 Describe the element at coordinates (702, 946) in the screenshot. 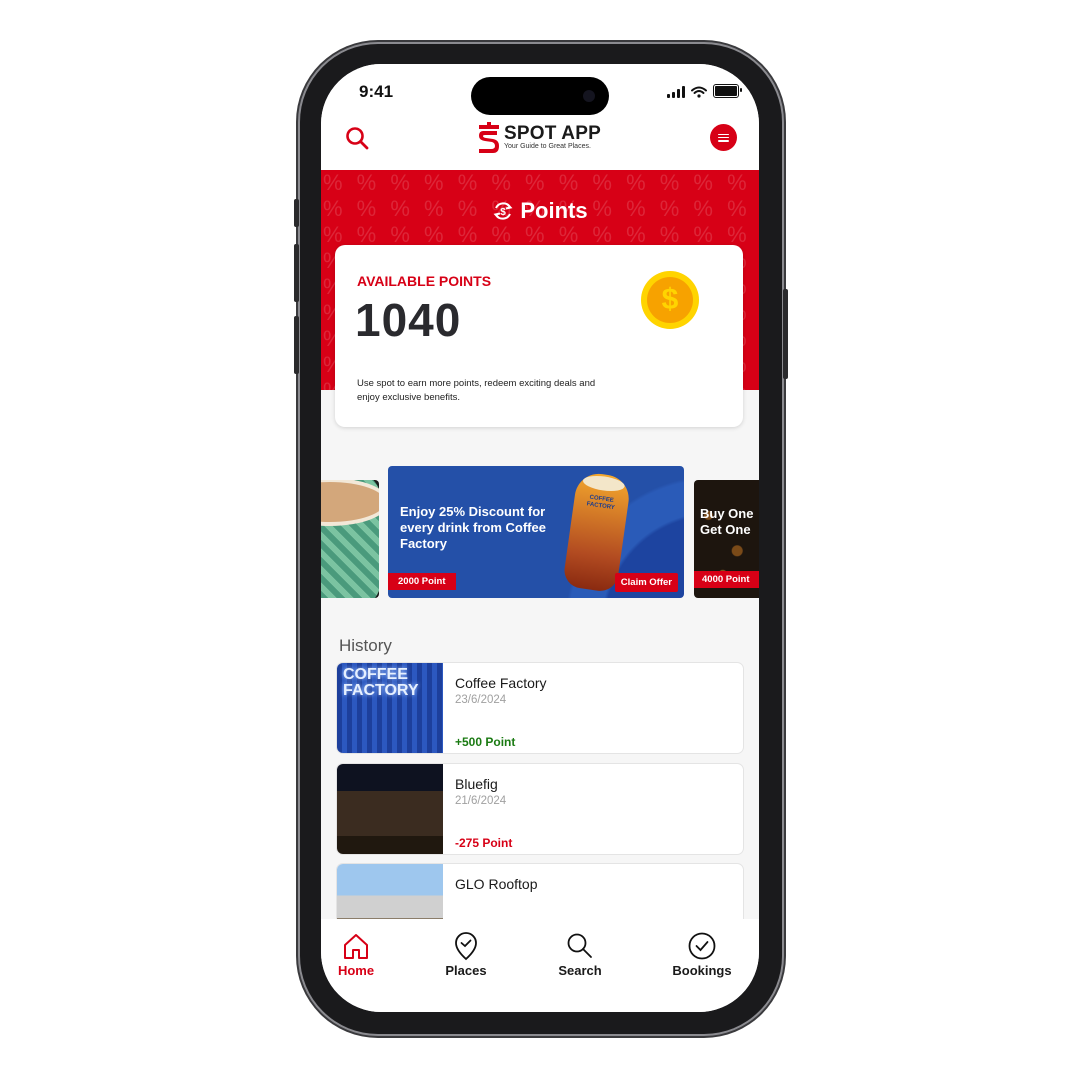

I see `check-circle-icon` at that location.